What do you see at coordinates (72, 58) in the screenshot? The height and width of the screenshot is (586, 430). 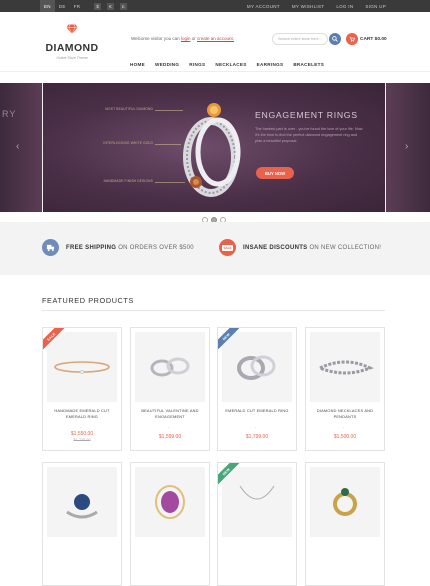 I see `logo-tagline: Online Store Theme` at bounding box center [72, 58].